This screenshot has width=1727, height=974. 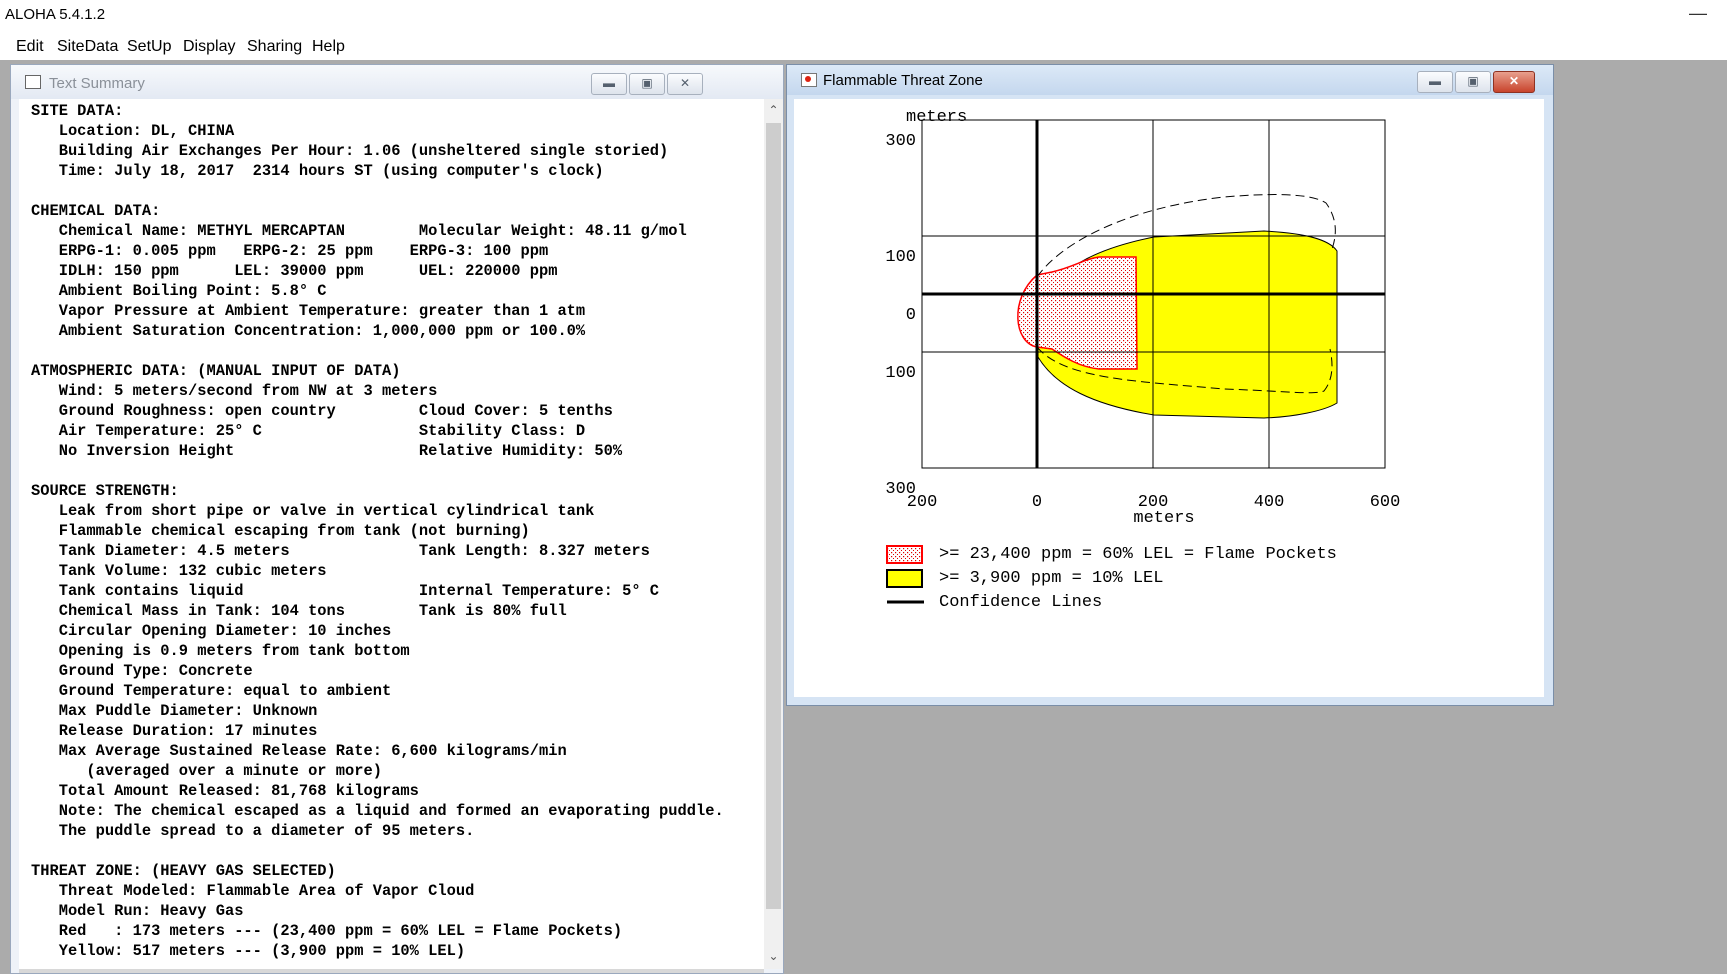 I want to click on scroll-down-icon: ⌄, so click(x=773, y=957).